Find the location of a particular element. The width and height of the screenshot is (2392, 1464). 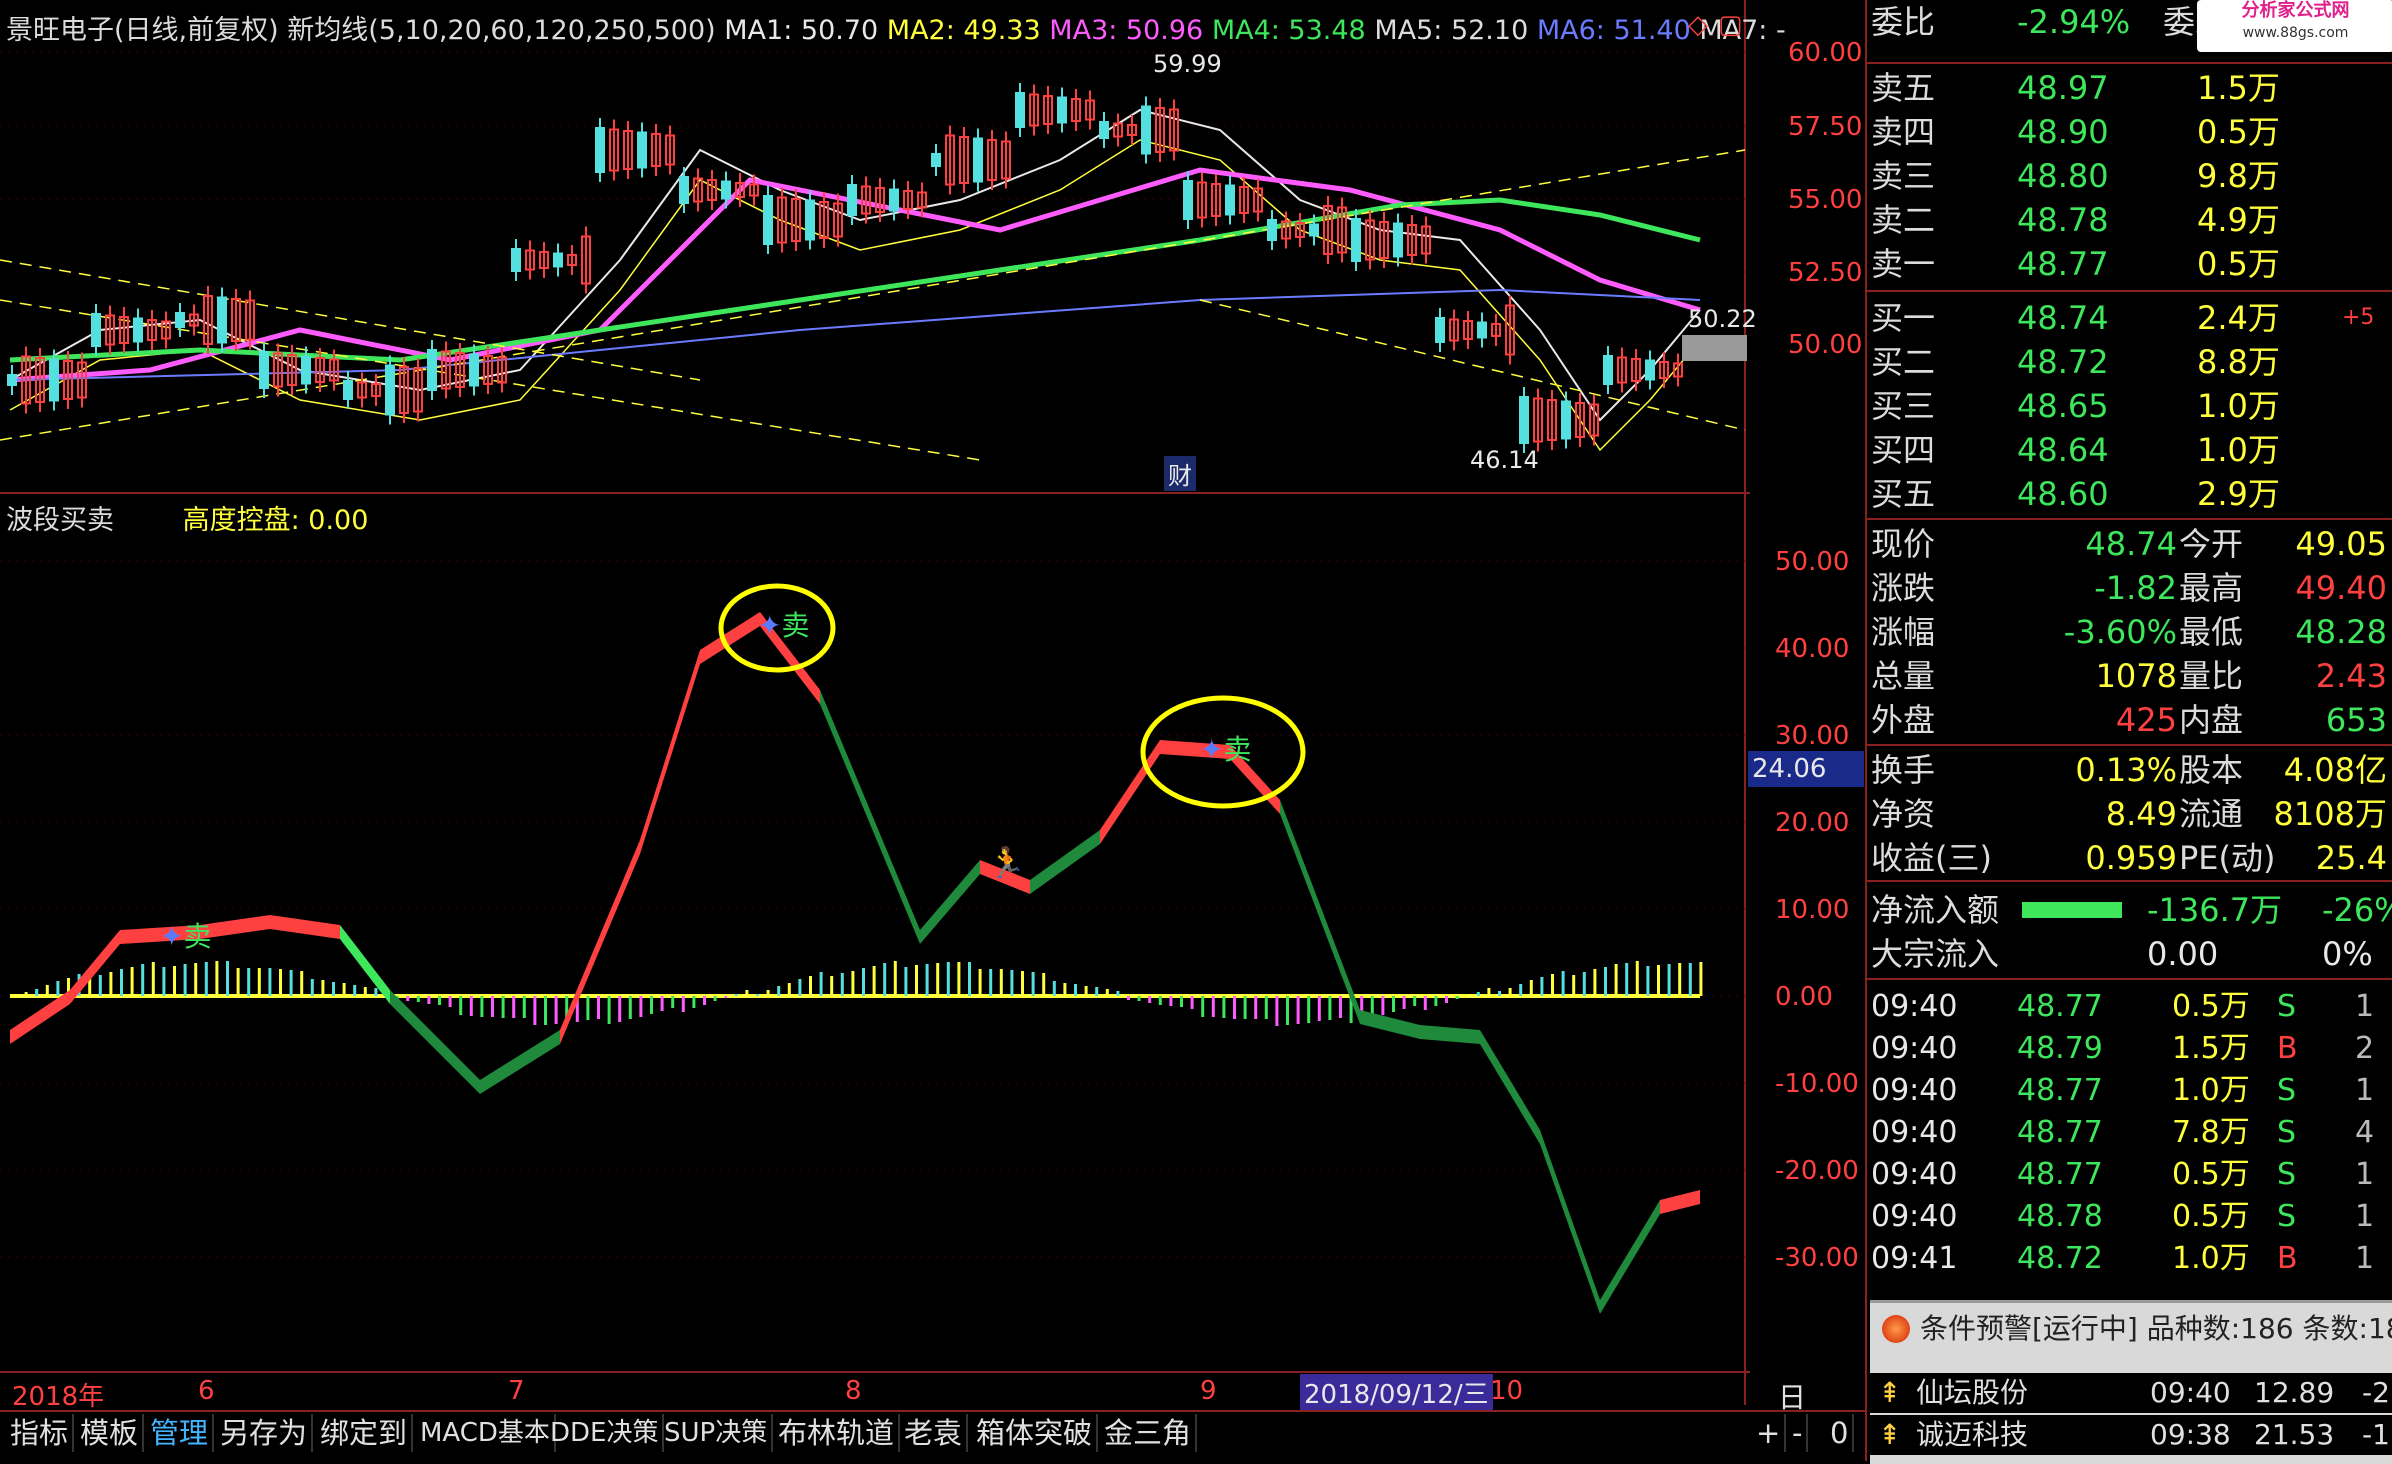

bid-volume: 8.8万 is located at coordinates (2238, 362).